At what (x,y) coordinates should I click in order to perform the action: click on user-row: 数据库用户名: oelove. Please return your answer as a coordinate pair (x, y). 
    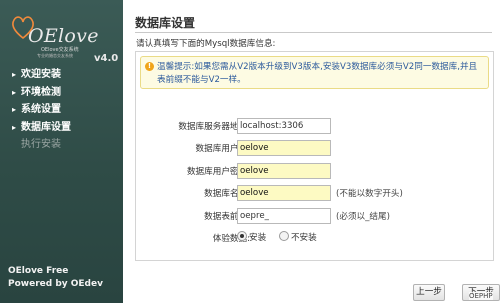
    Looking at the image, I should click on (314, 148).